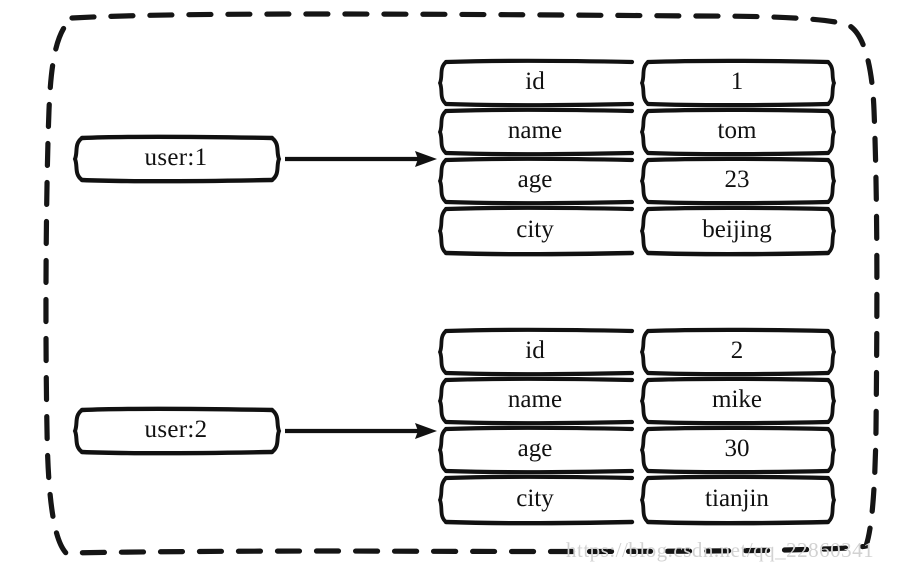 The height and width of the screenshot is (575, 904). I want to click on hash-field-value: 23, so click(737, 179).